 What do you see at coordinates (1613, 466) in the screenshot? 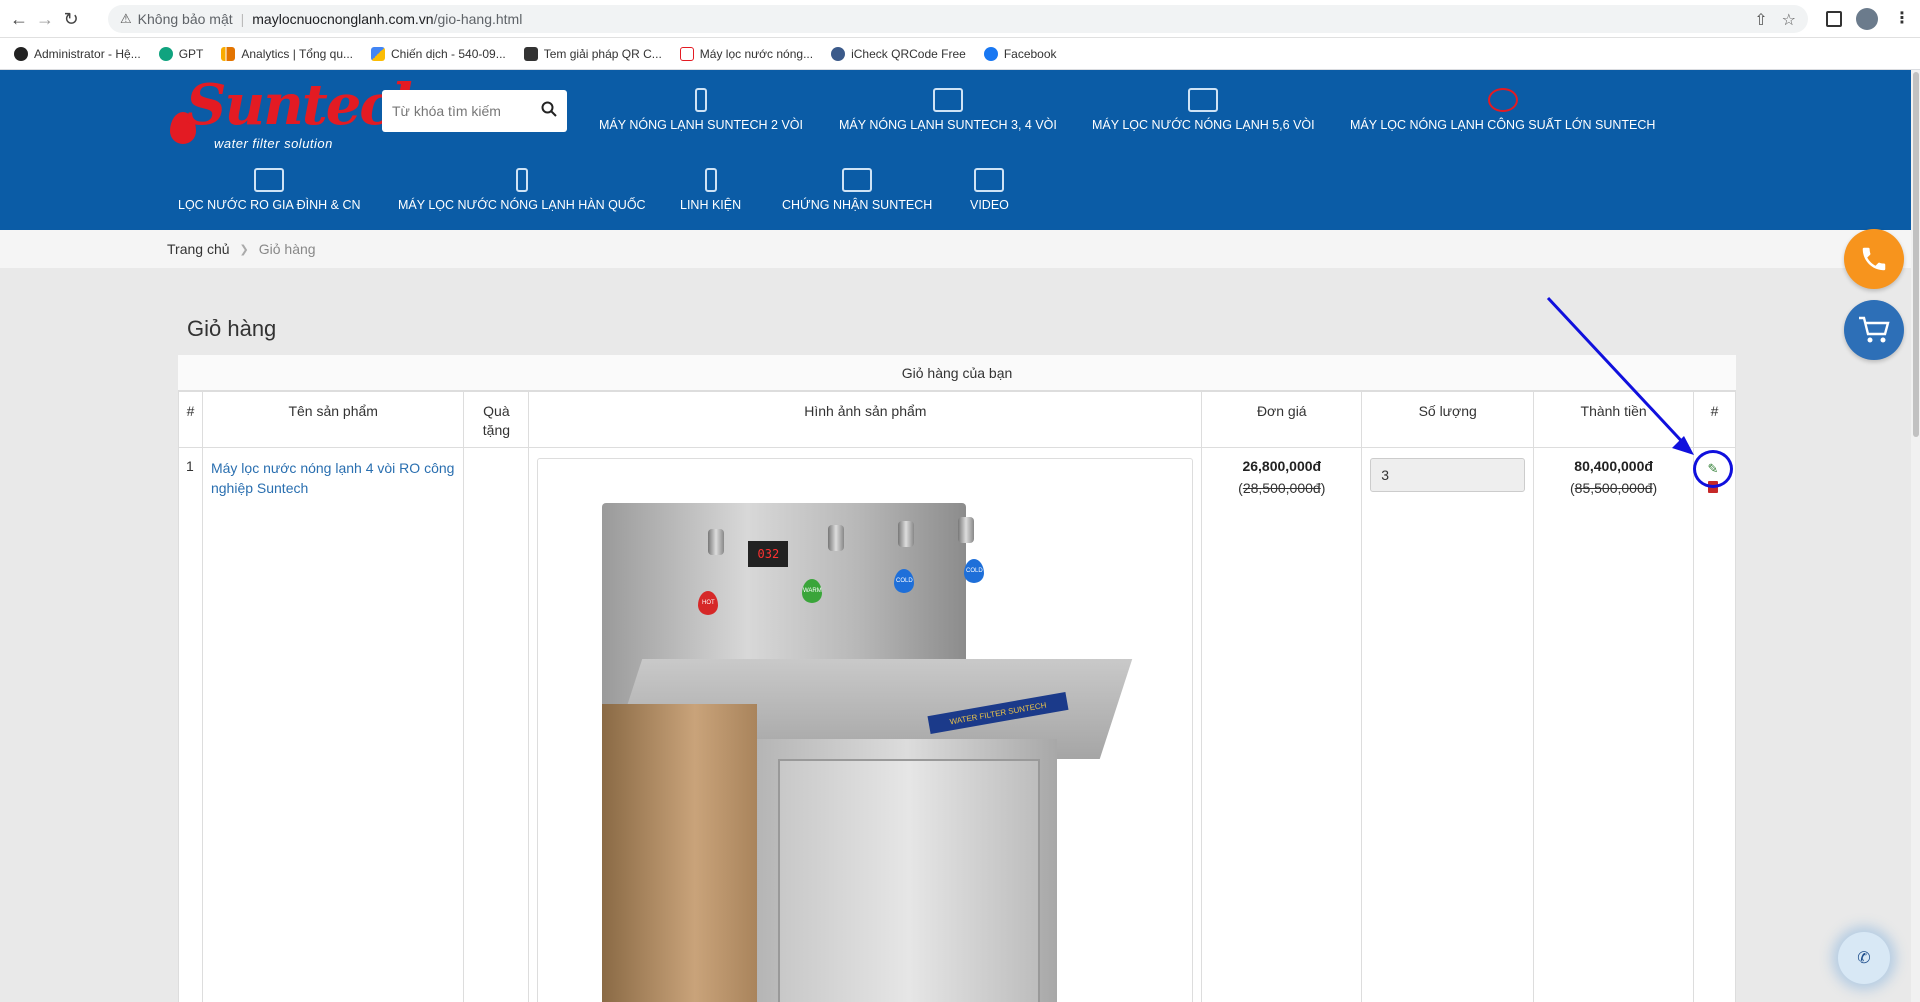
I see `total-price: 80,400,000đ` at bounding box center [1613, 466].